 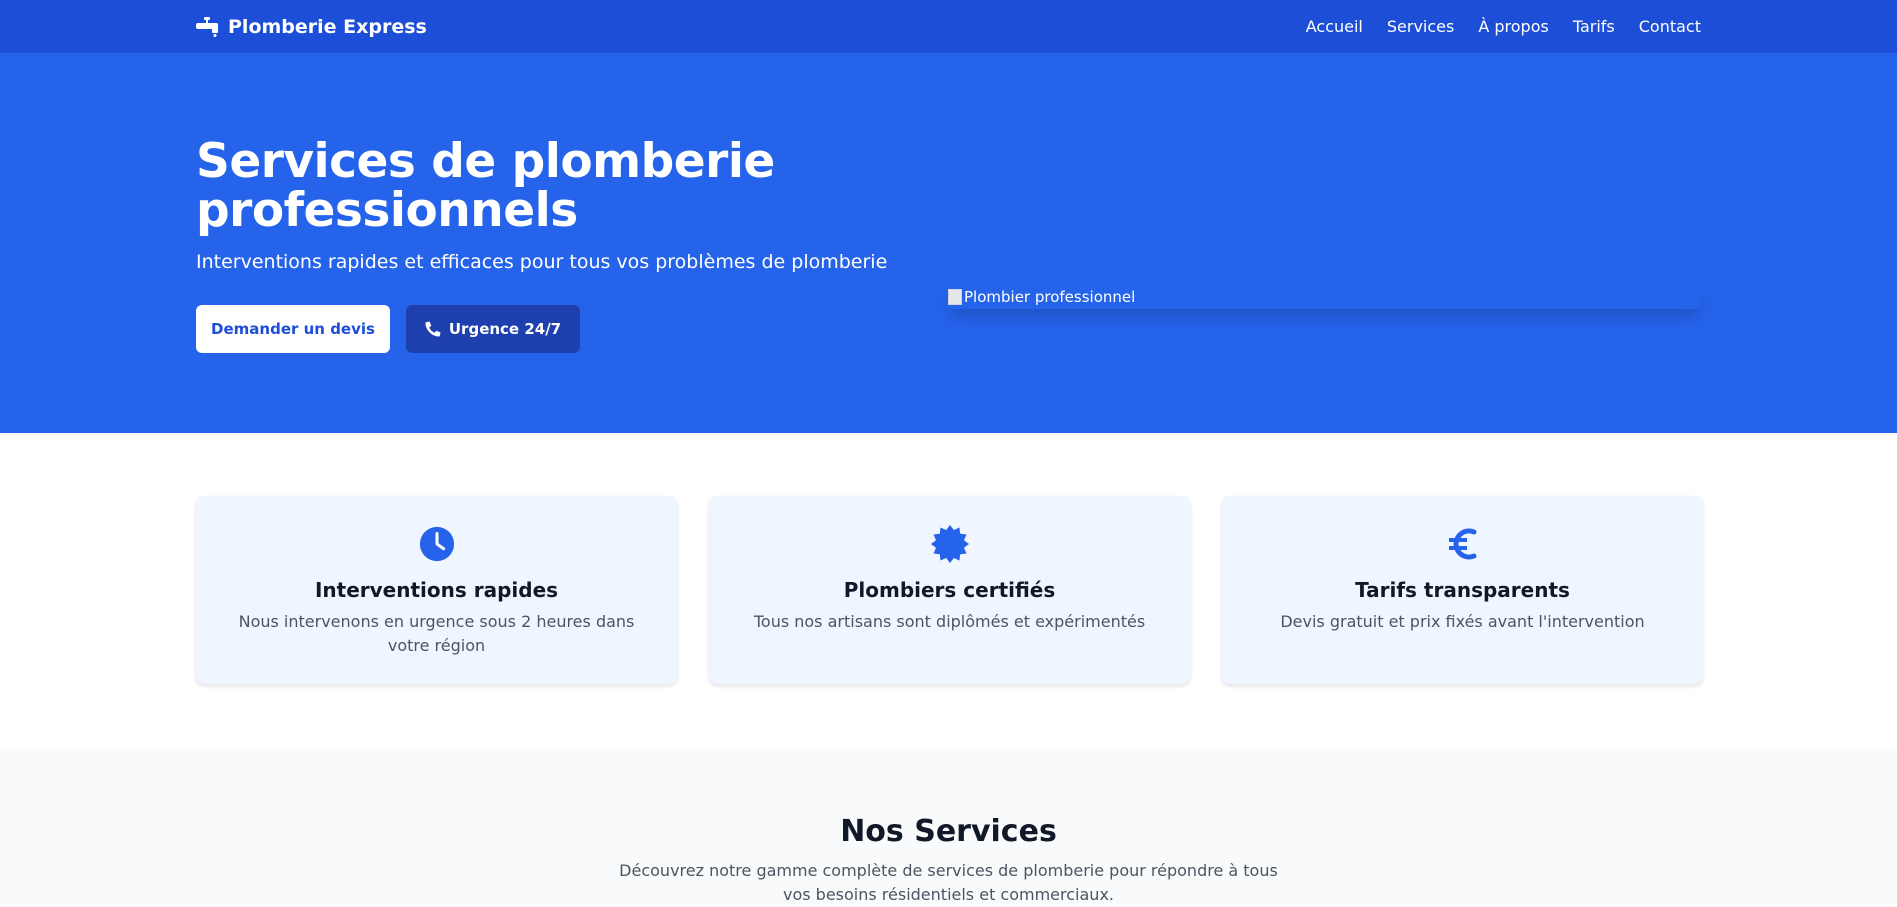 What do you see at coordinates (1463, 544) in the screenshot?
I see `euro-icon` at bounding box center [1463, 544].